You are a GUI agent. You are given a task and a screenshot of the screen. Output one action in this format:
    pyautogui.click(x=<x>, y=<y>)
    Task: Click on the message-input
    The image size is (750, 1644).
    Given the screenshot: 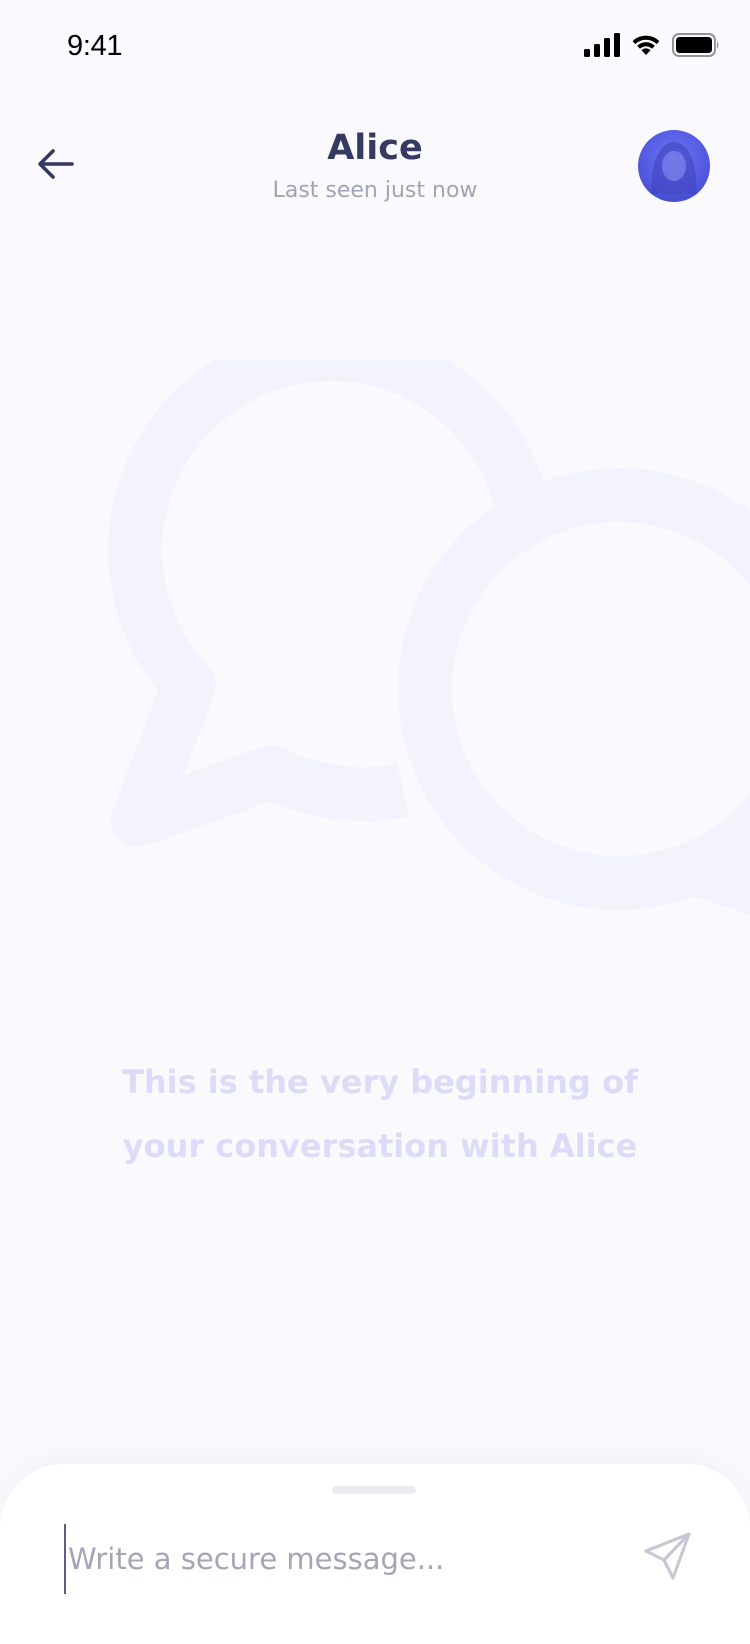 What is the action you would take?
    pyautogui.click(x=336, y=1559)
    